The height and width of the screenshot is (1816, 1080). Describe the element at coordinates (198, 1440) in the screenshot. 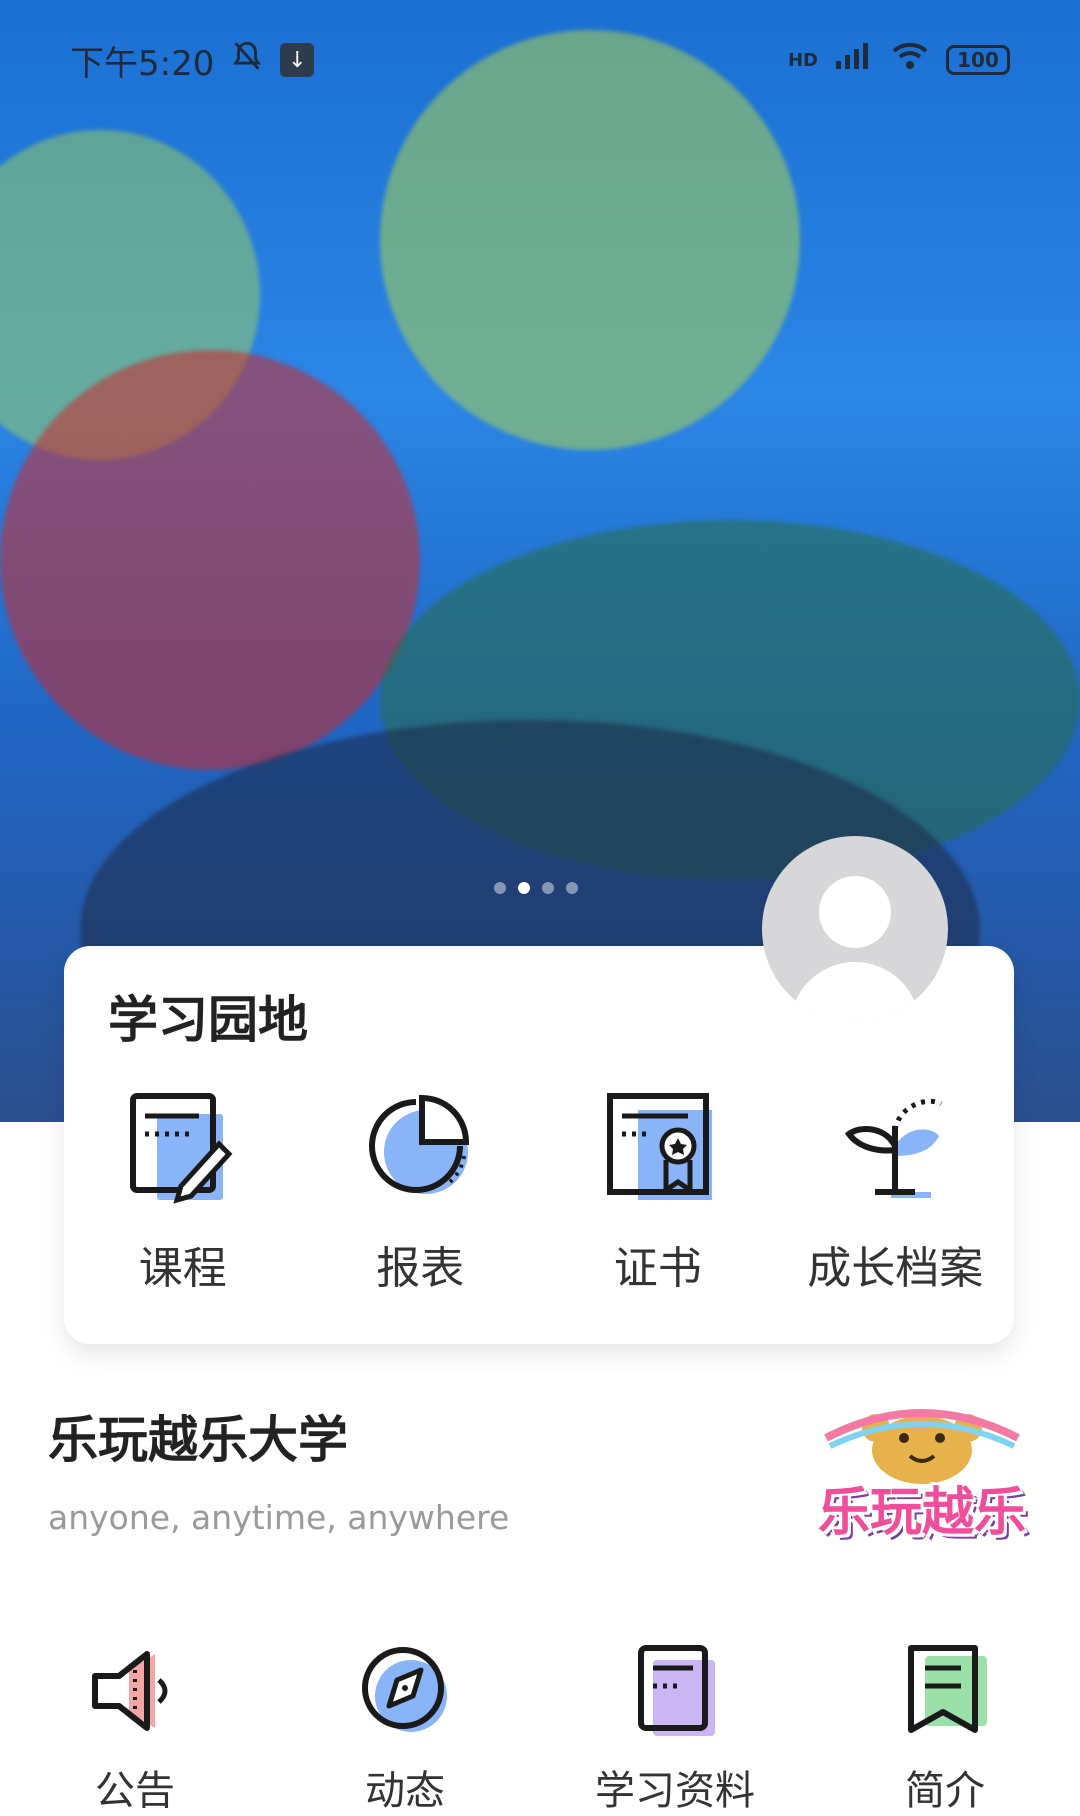

I see `university-title: 乐玩越乐大学` at that location.